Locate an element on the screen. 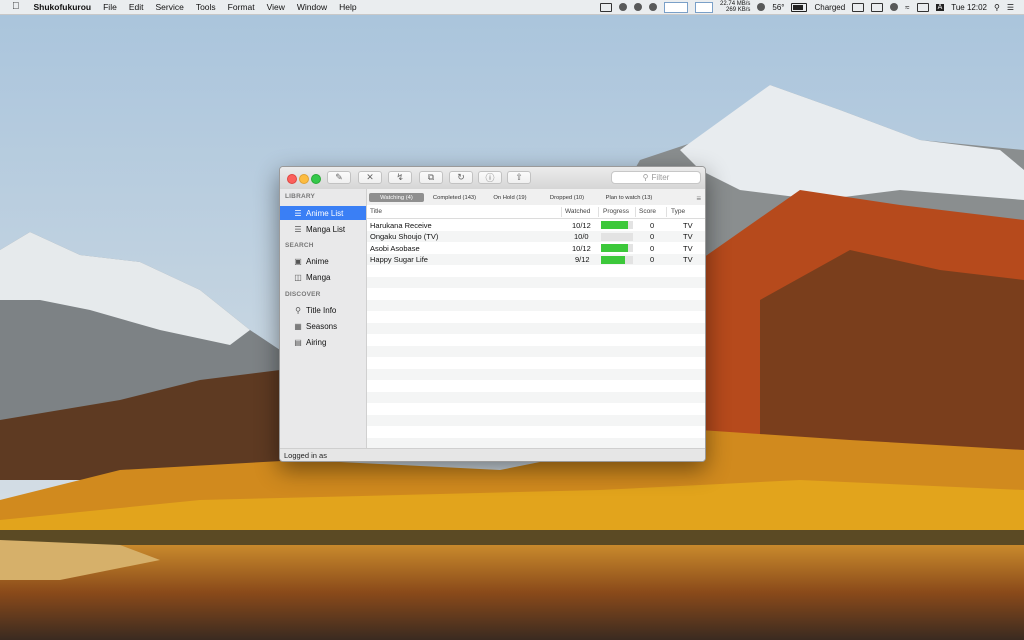  sidebar-item-seasons: ▦ Seasons is located at coordinates (323, 326).